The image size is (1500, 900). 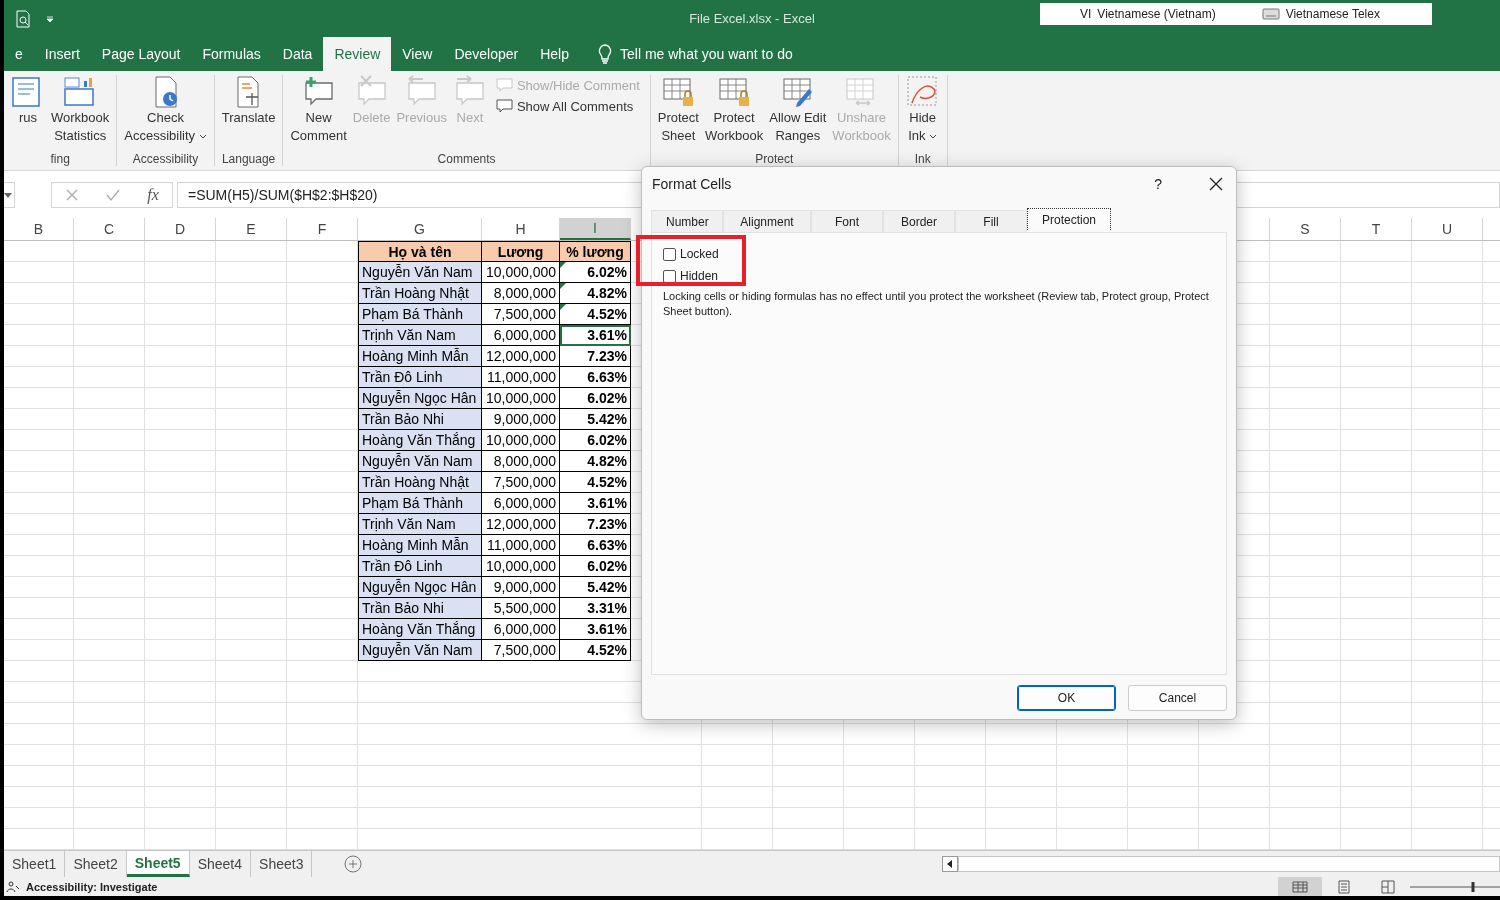 I want to click on ribbon-tab: Insert, so click(x=62, y=54).